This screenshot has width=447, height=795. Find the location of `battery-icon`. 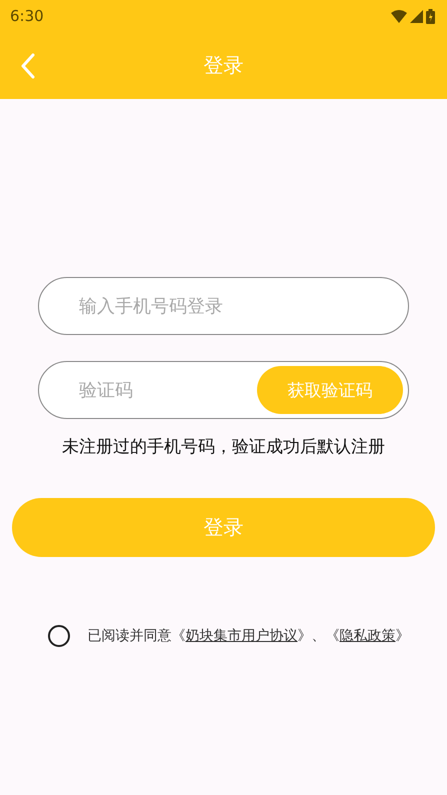

battery-icon is located at coordinates (430, 16).